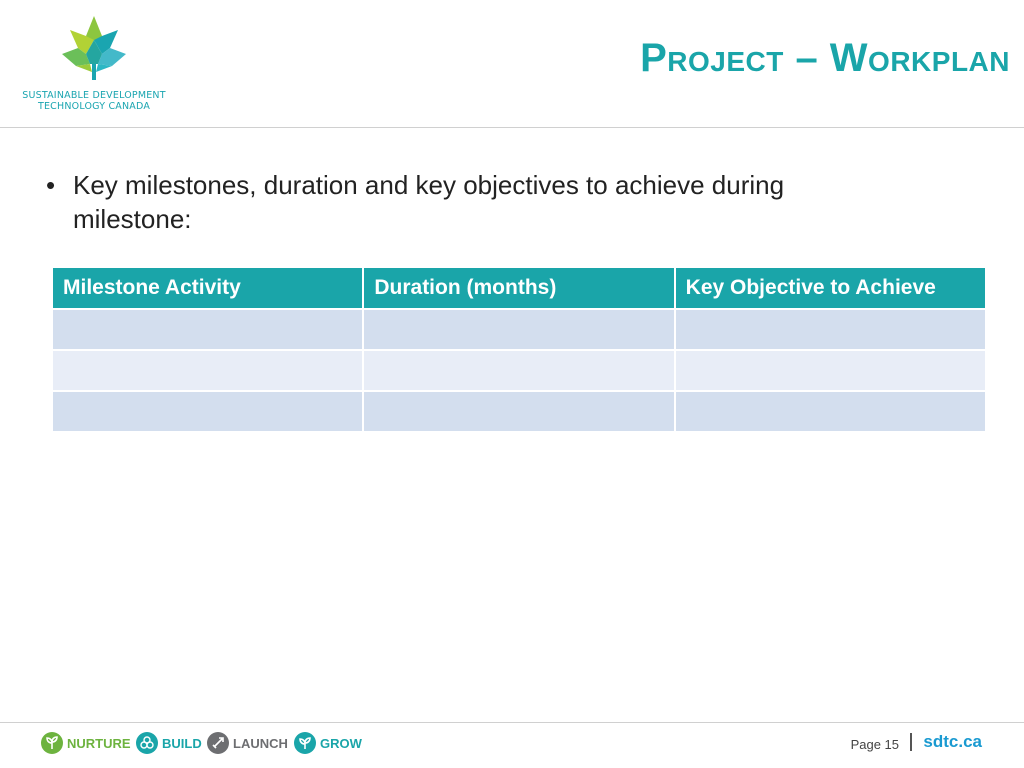  I want to click on footer-stage-grow: GROW, so click(328, 743).